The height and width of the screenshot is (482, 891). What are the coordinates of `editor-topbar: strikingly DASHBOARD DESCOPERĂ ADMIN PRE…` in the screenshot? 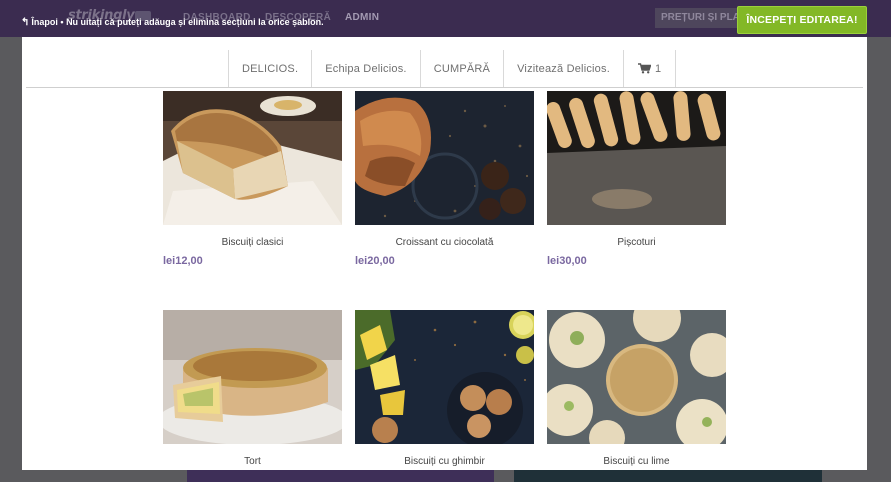 It's located at (445, 18).